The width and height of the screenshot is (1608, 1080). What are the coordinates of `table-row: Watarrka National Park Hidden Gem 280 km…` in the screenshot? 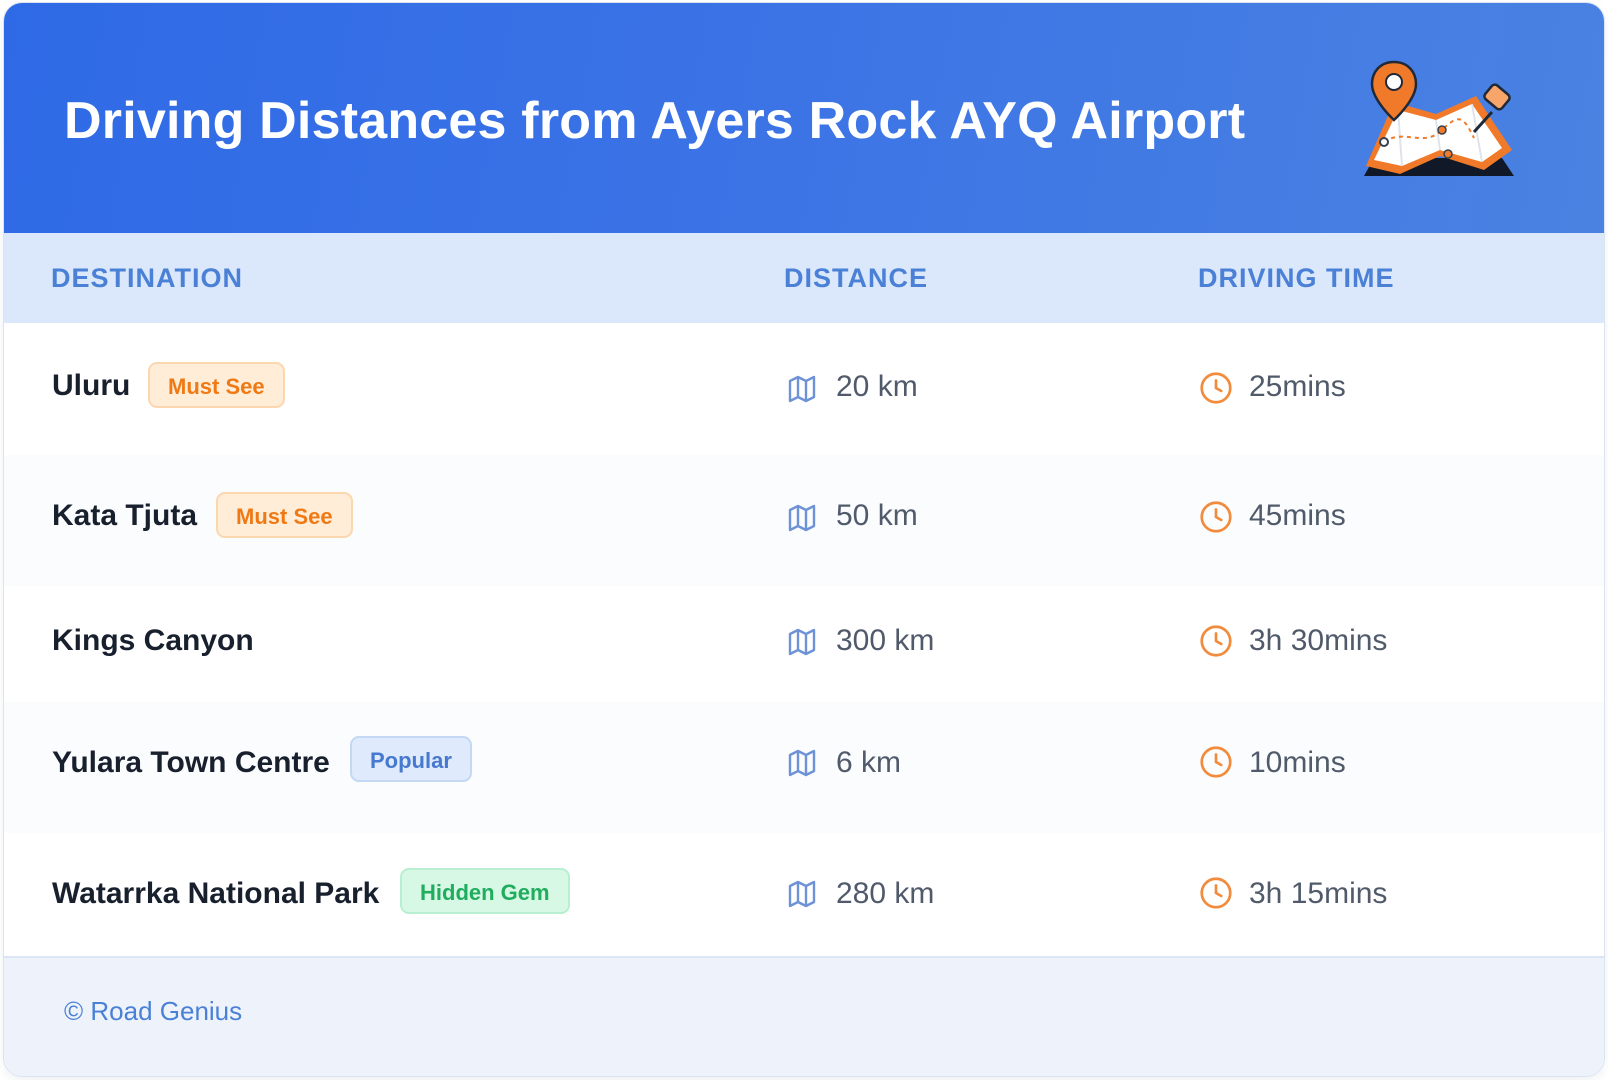 It's located at (804, 894).